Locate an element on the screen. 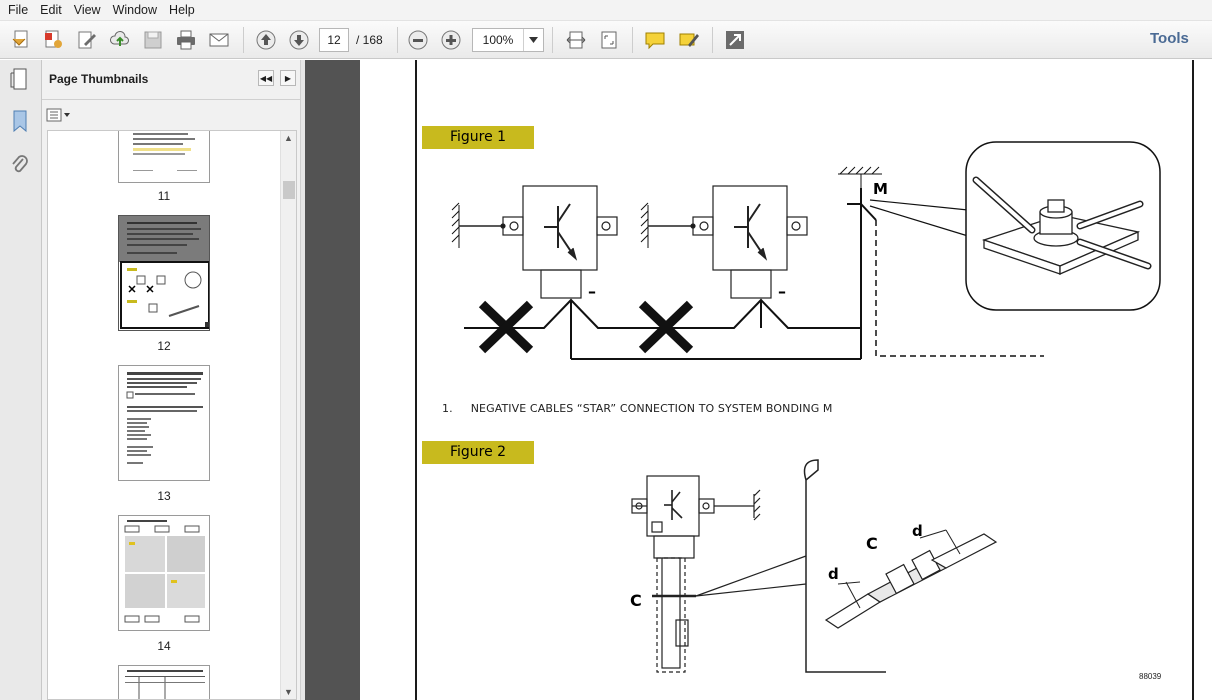 This screenshot has width=1212, height=700. fit-width-icon is located at coordinates (576, 40).